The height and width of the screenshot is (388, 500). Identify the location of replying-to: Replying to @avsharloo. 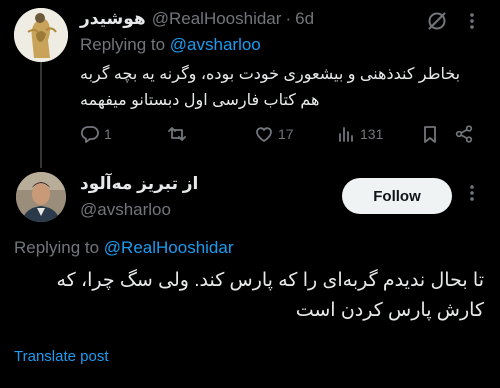
(170, 45).